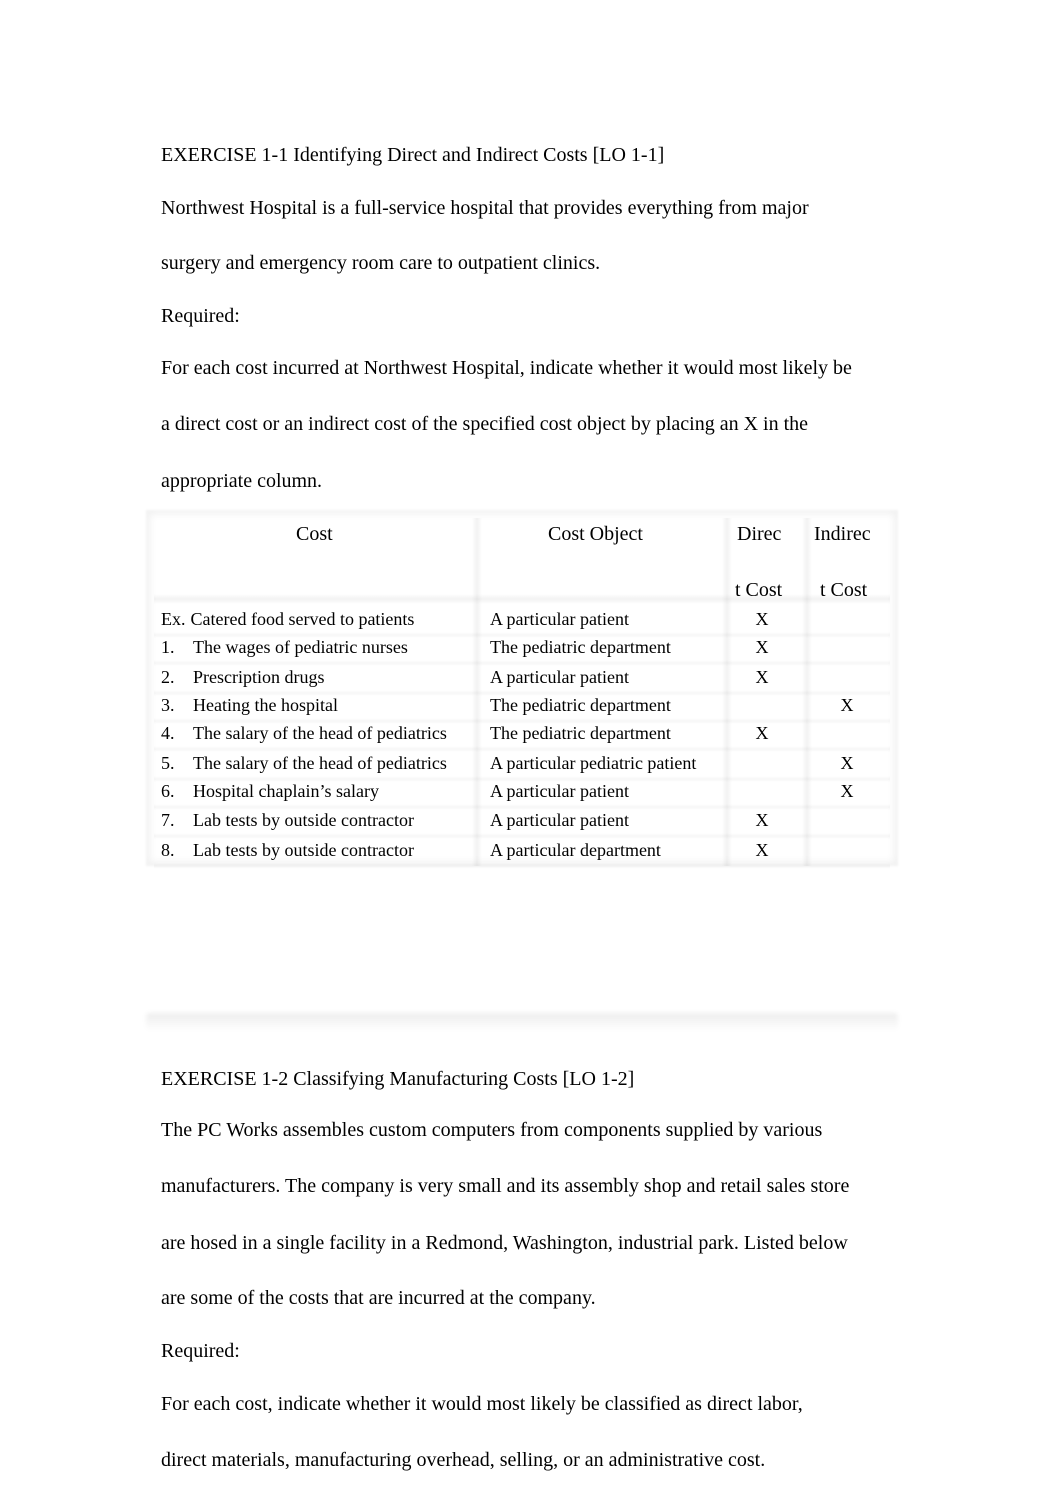 This screenshot has height=1506, width=1062. I want to click on table-row-cost: 6. Hospital chaplain’s salary, so click(270, 791).